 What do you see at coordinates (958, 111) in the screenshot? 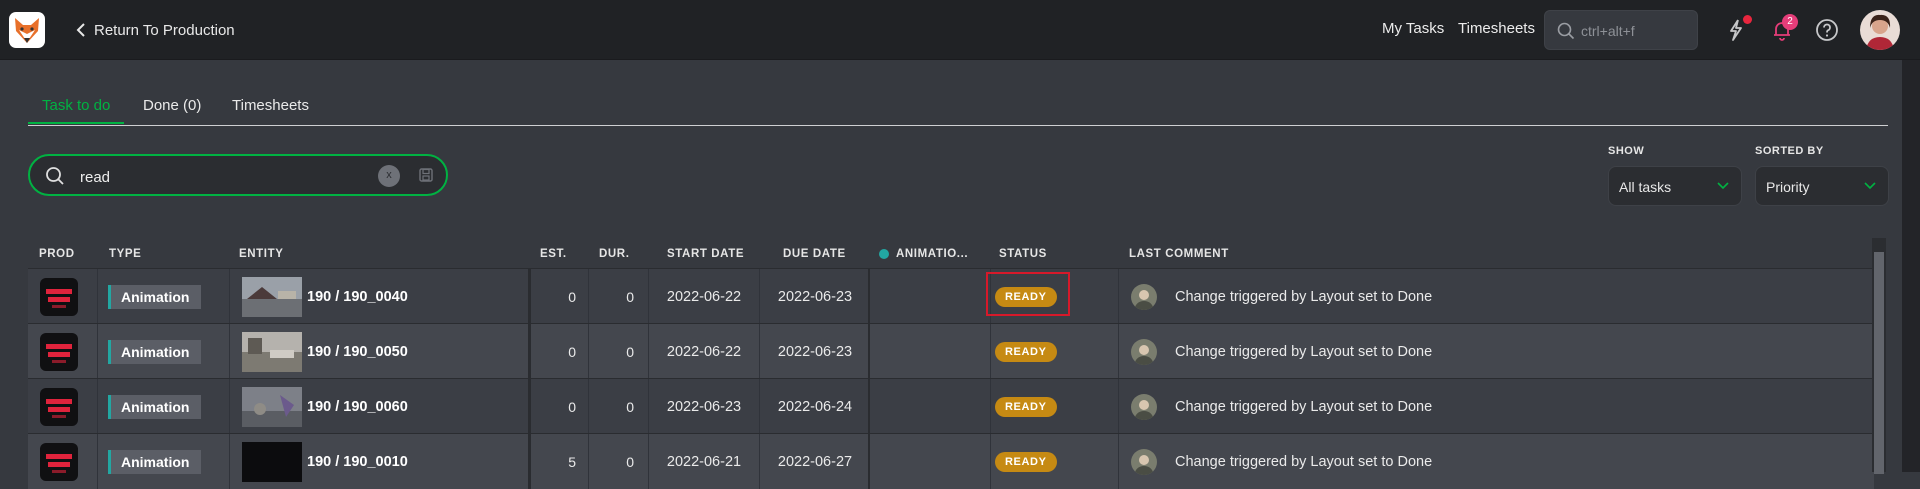
I see `tabs-bar: Task to do Done (0) Timesheets` at bounding box center [958, 111].